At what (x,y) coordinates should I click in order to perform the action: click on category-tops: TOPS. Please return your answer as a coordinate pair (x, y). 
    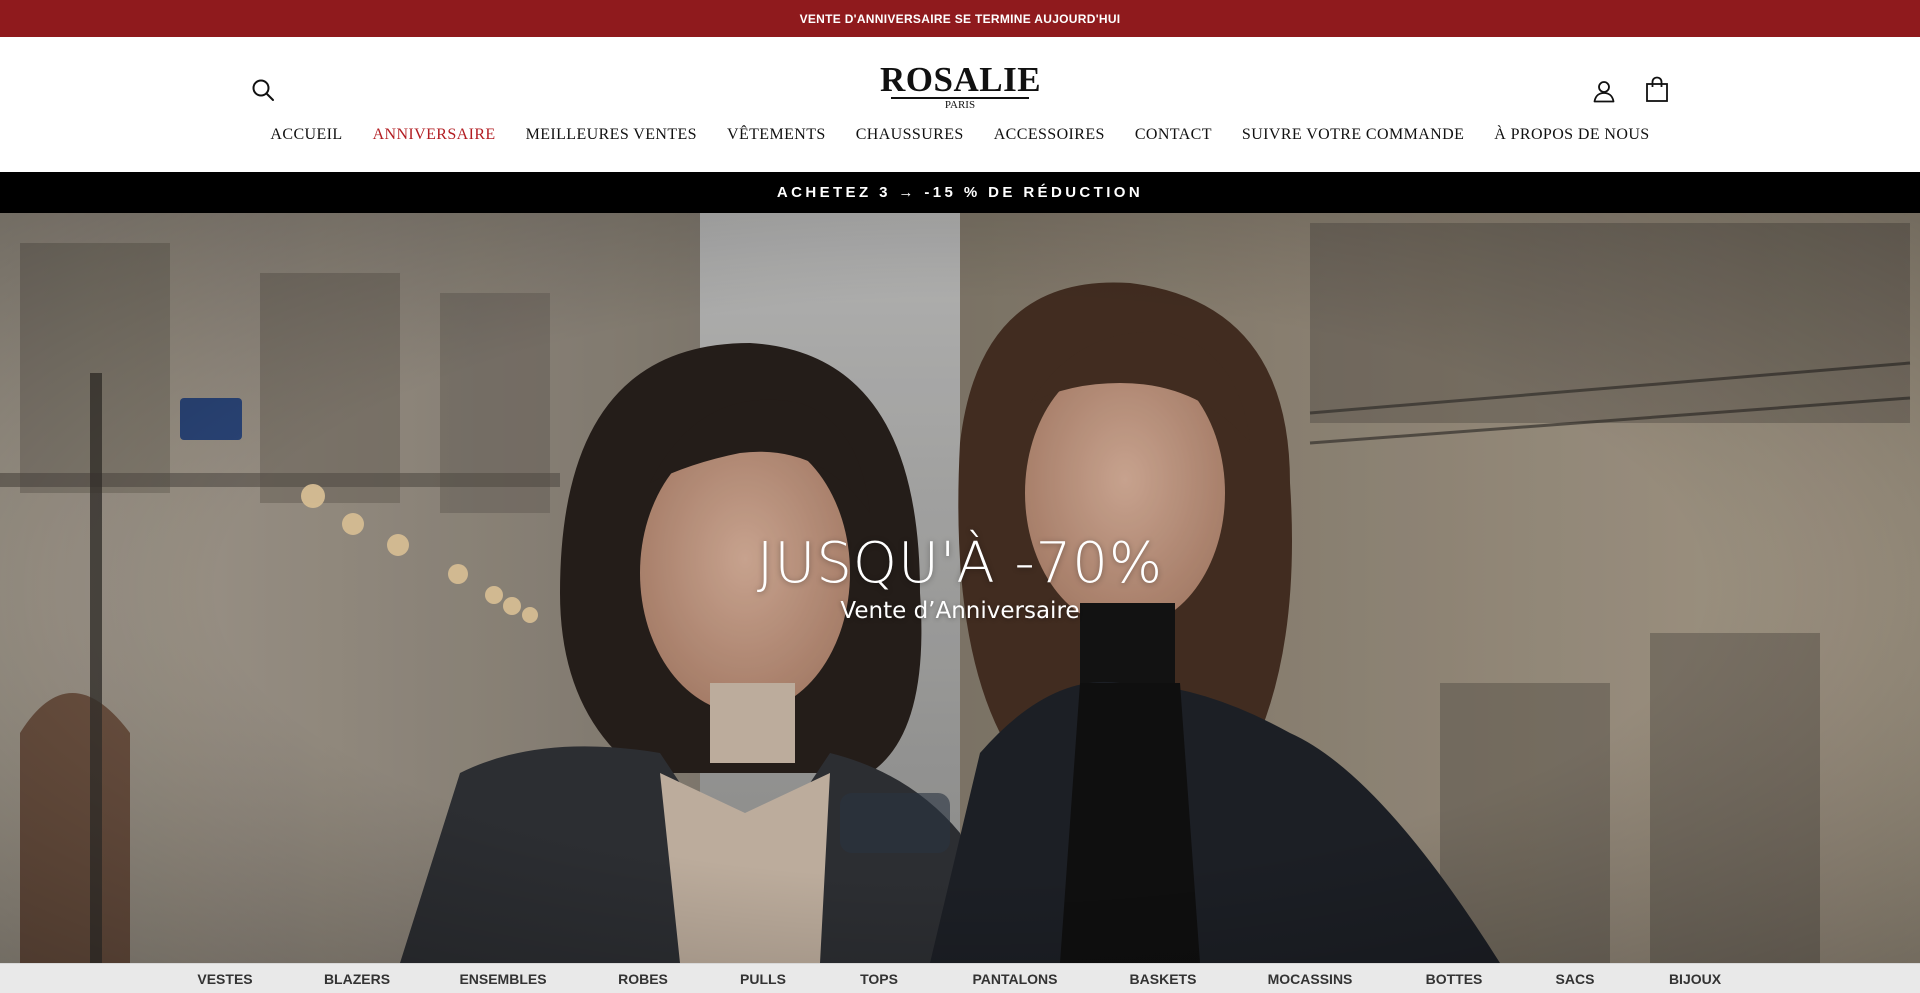
    Looking at the image, I should click on (879, 979).